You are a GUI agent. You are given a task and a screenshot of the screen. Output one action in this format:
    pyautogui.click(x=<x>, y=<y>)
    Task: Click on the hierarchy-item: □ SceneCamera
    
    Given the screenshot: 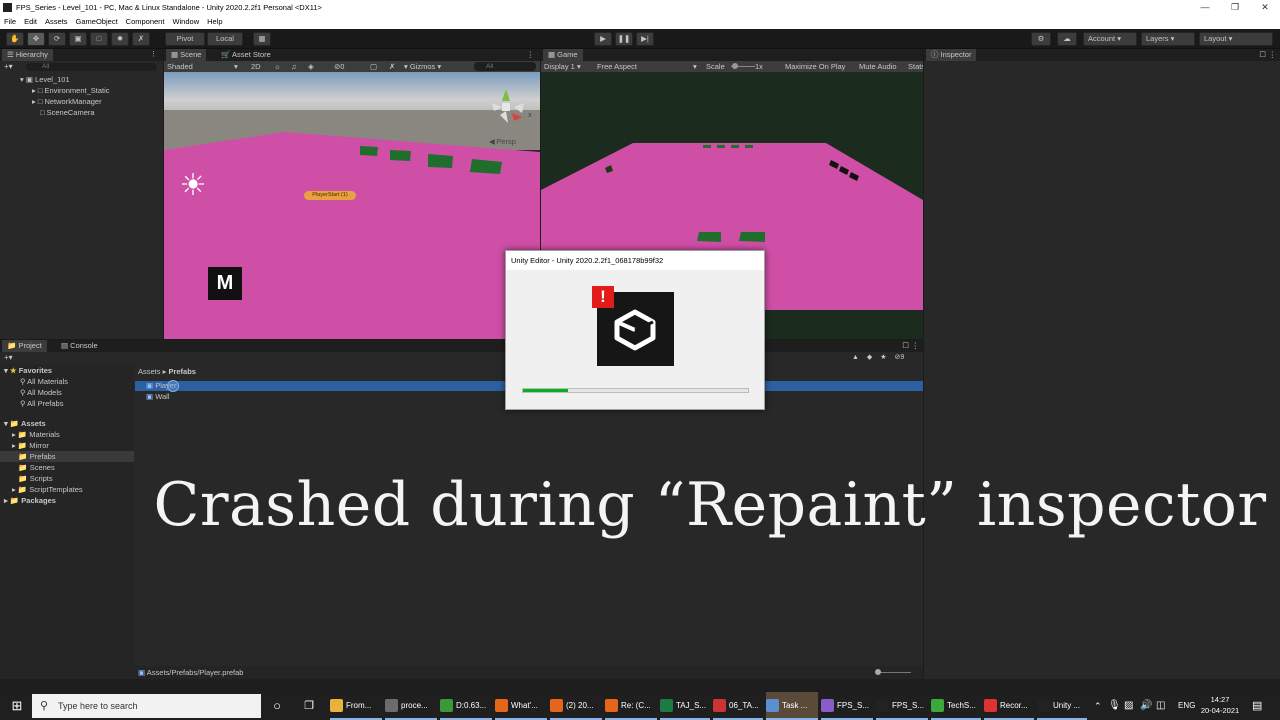 What is the action you would take?
    pyautogui.click(x=67, y=113)
    